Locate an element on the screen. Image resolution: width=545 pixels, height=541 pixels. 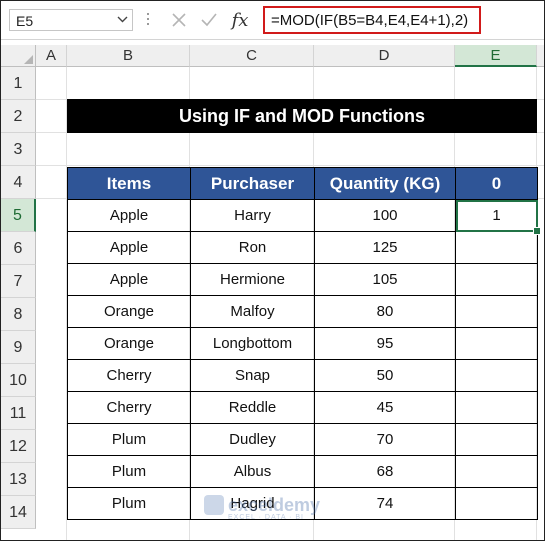
watermark: exceldemy EXCEL · DATA · BI is located at coordinates (262, 508).